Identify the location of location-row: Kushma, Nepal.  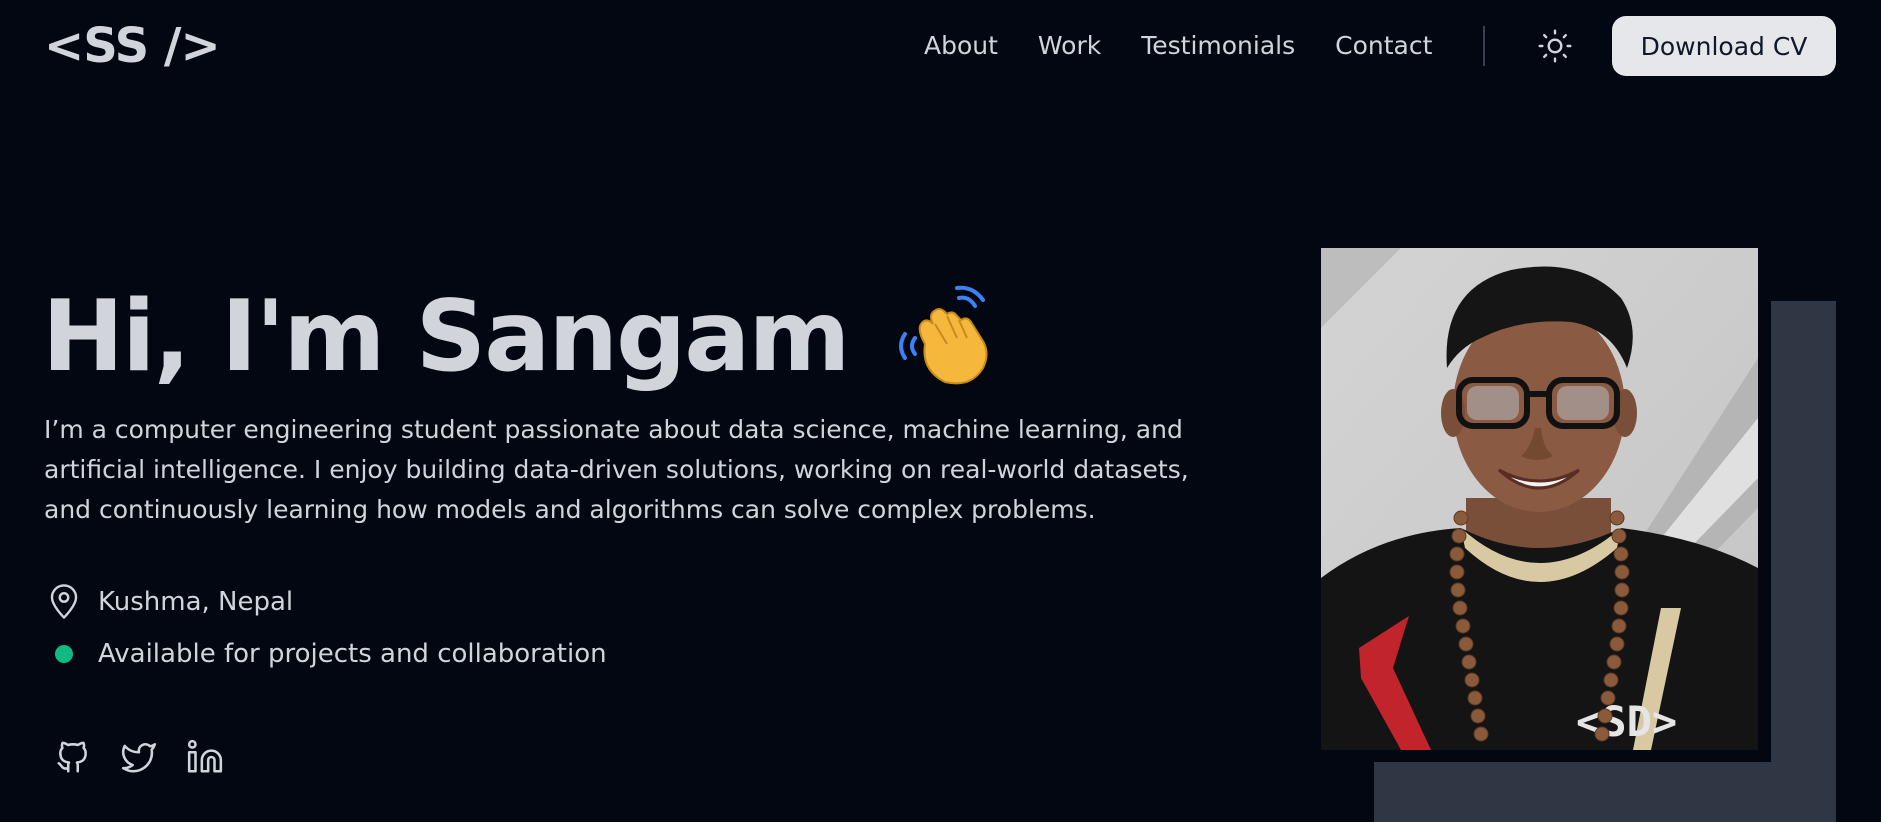
(168, 602).